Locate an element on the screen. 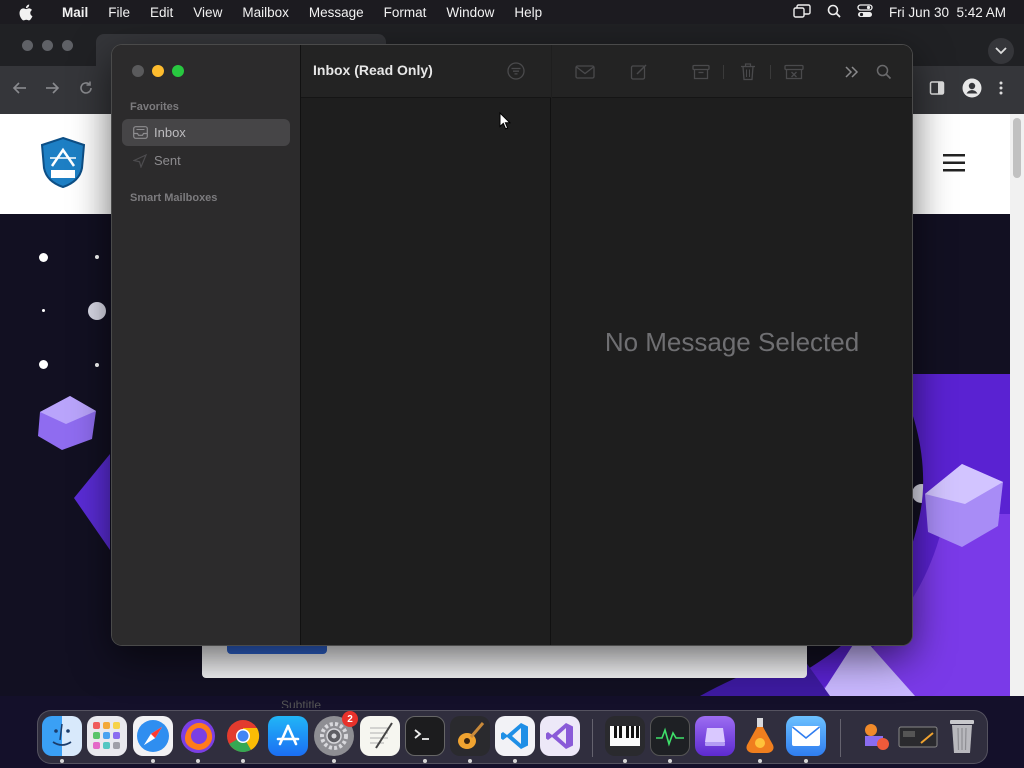  menu-bar-clock: Fri Jun 30 5:42 AM is located at coordinates (947, 12).